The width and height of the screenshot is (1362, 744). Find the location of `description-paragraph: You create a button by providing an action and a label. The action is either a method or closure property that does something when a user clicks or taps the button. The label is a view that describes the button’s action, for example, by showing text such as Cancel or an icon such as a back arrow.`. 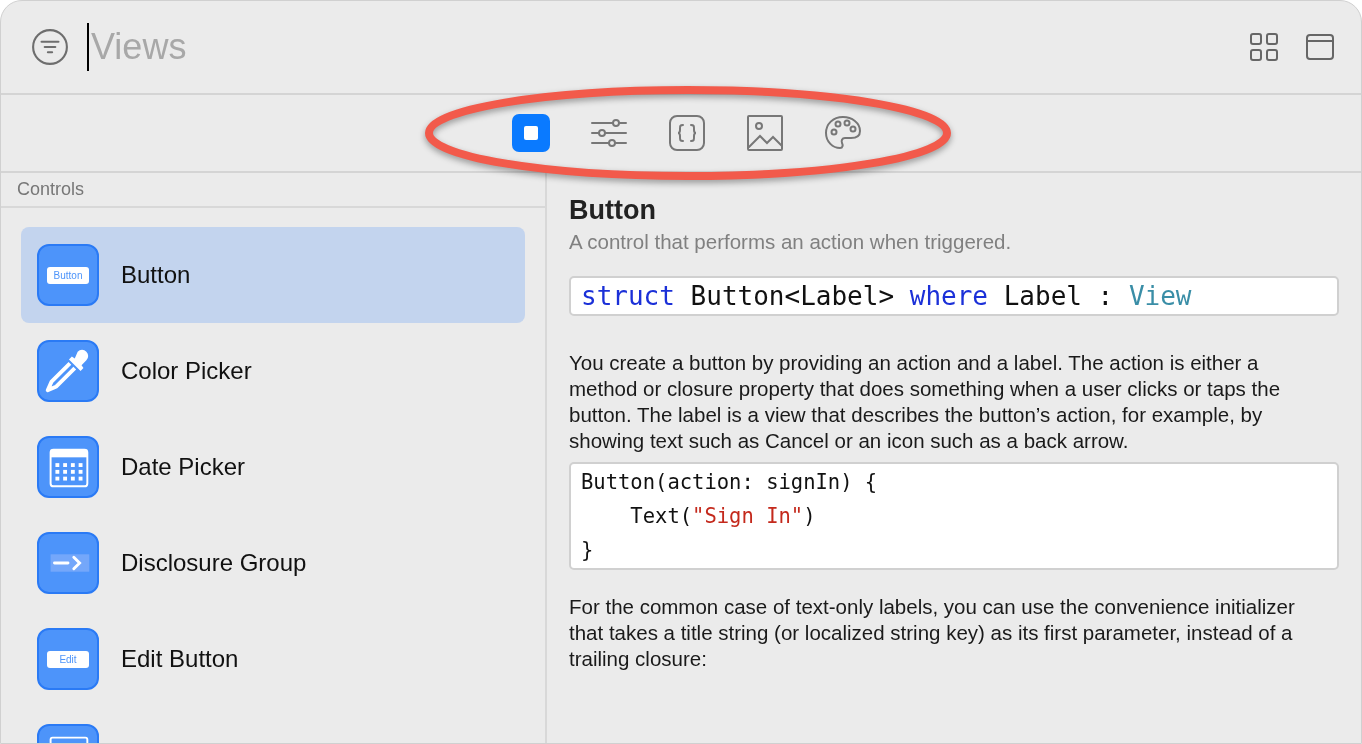

description-paragraph: You create a button by providing an action and a label. The action is either a method or closure property that does something when a user clicks or taps the button. The label is a view that describes the button’s action, for example, by showing text such as Cancel or an icon such as a back arrow. is located at coordinates (925, 402).